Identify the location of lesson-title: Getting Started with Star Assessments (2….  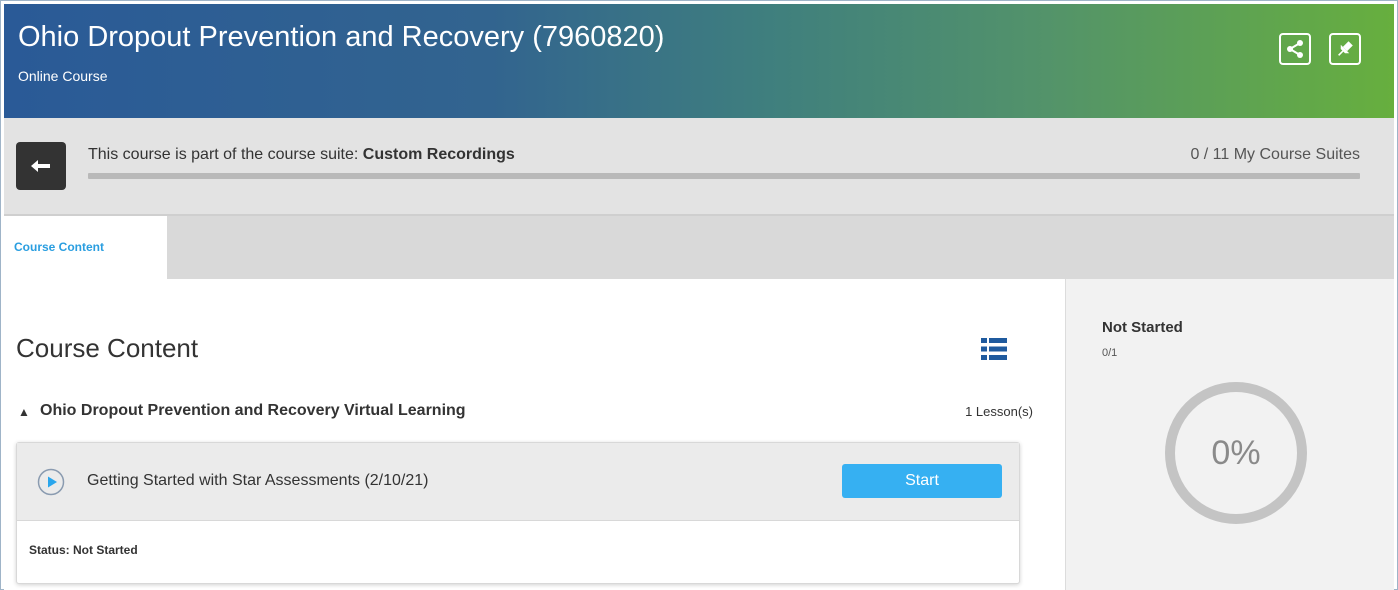
(258, 481).